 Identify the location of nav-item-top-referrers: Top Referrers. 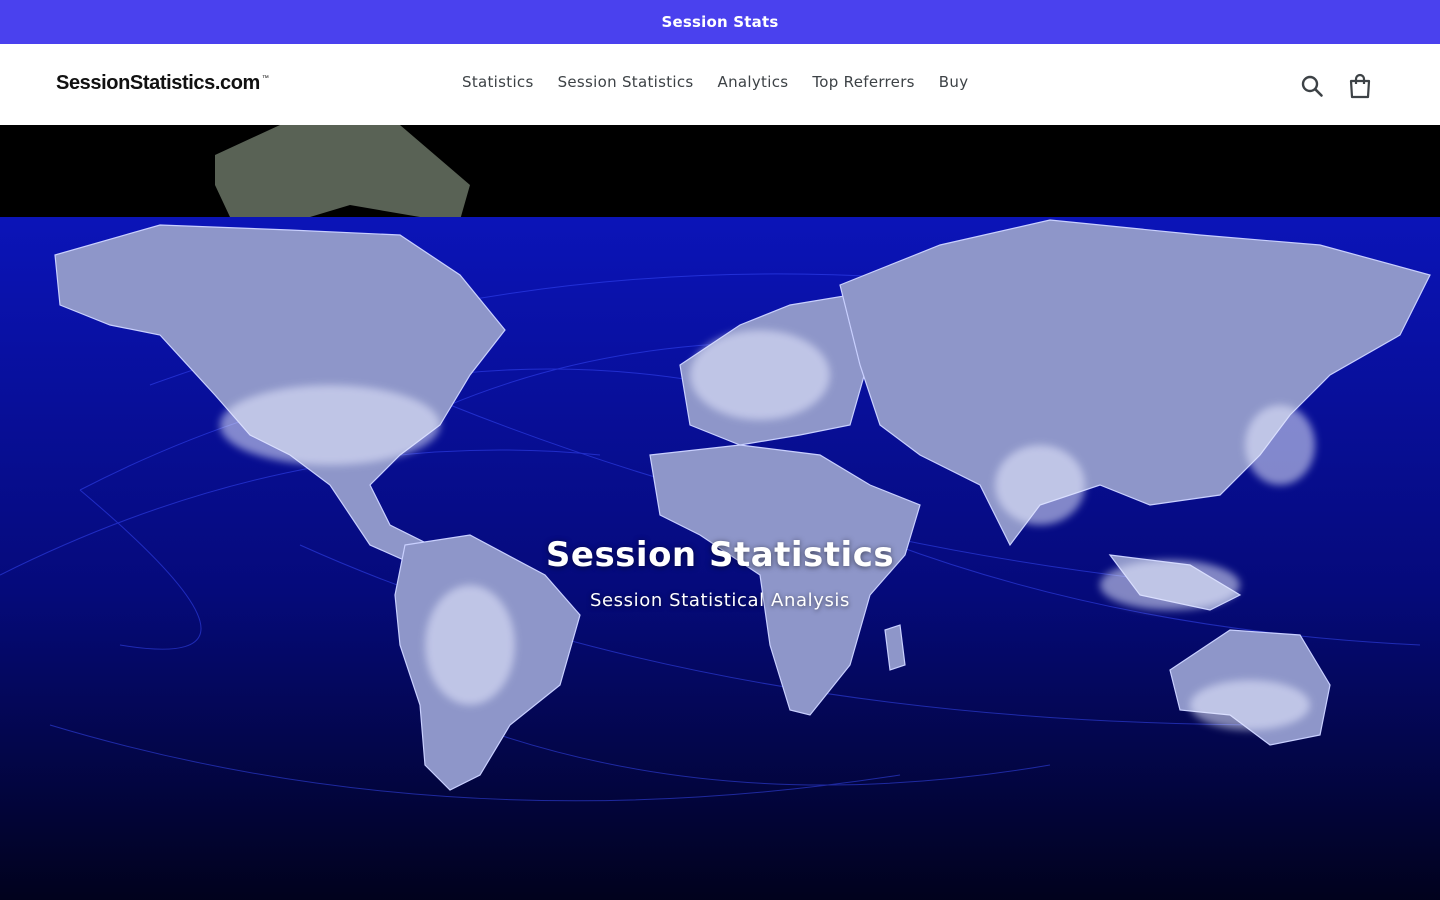
(863, 82).